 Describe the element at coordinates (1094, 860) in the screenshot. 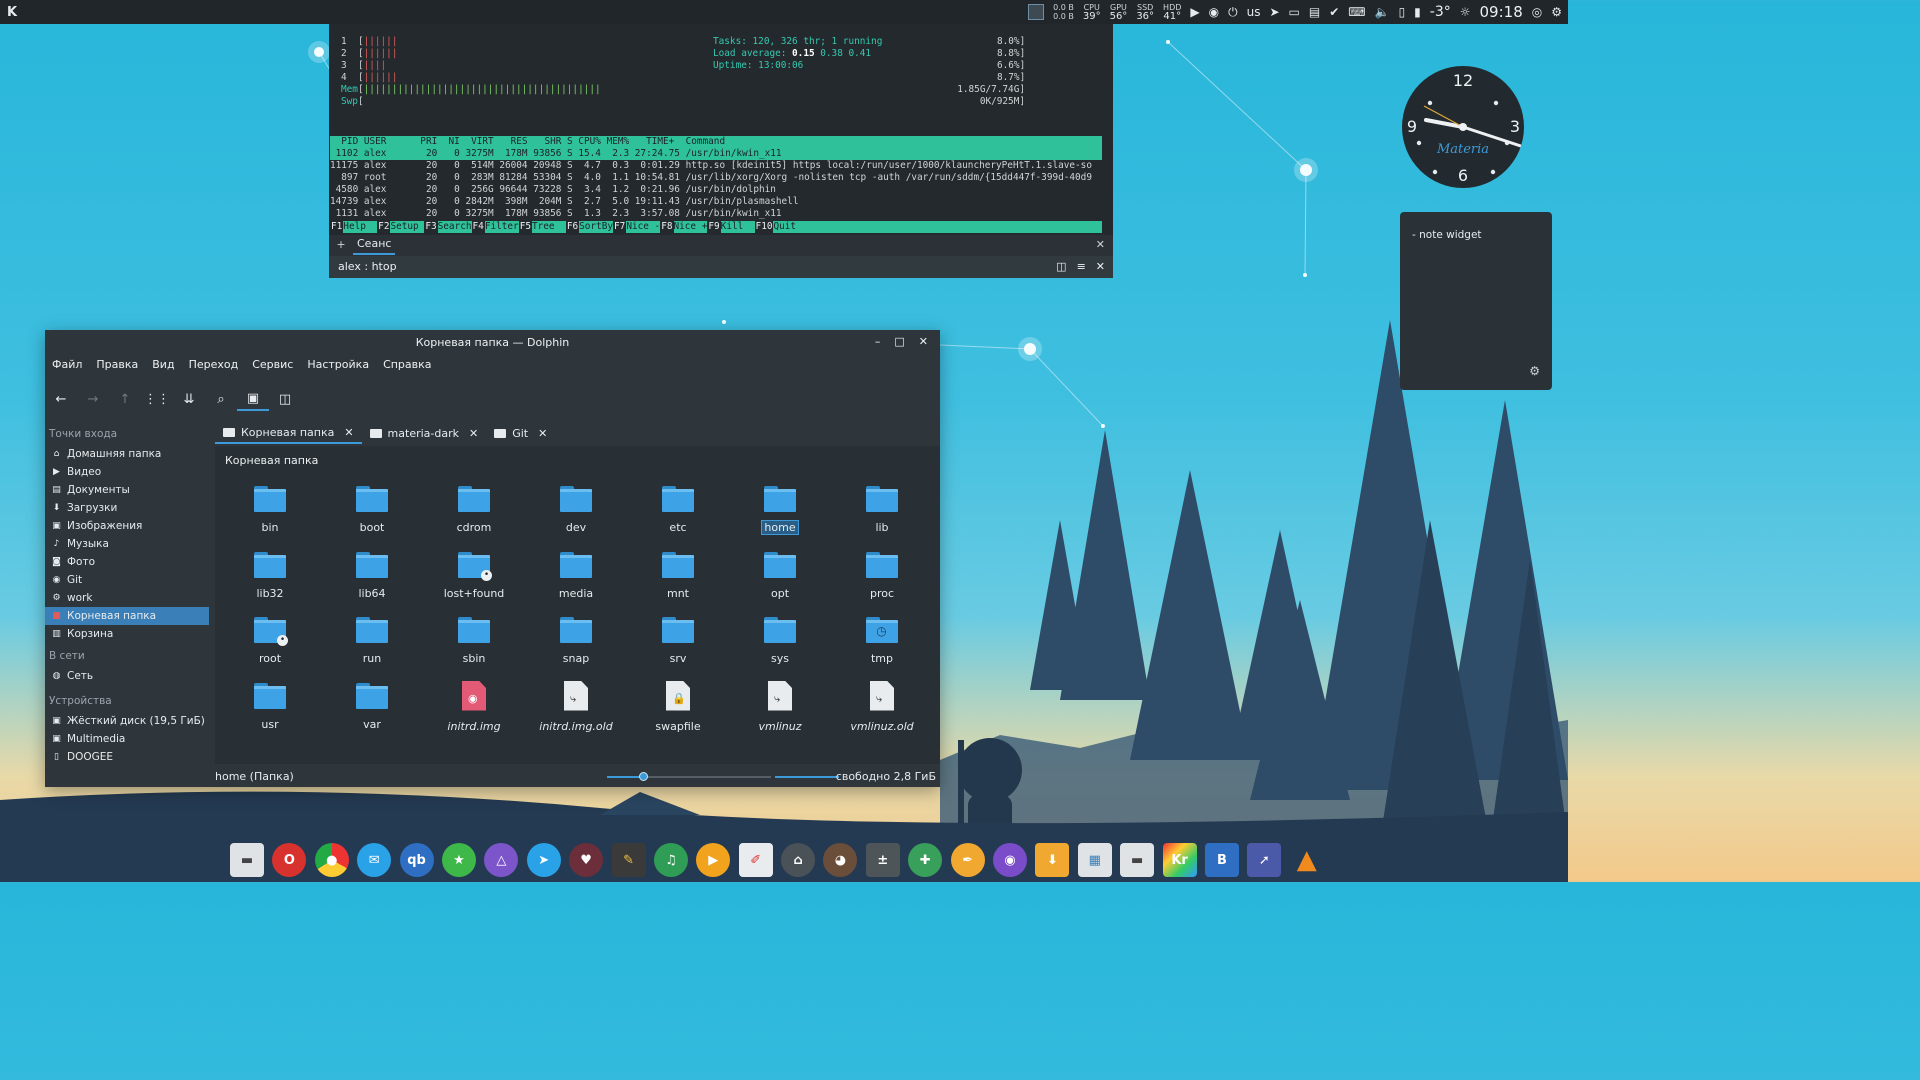

I see `screenshot-icon: ▦` at that location.